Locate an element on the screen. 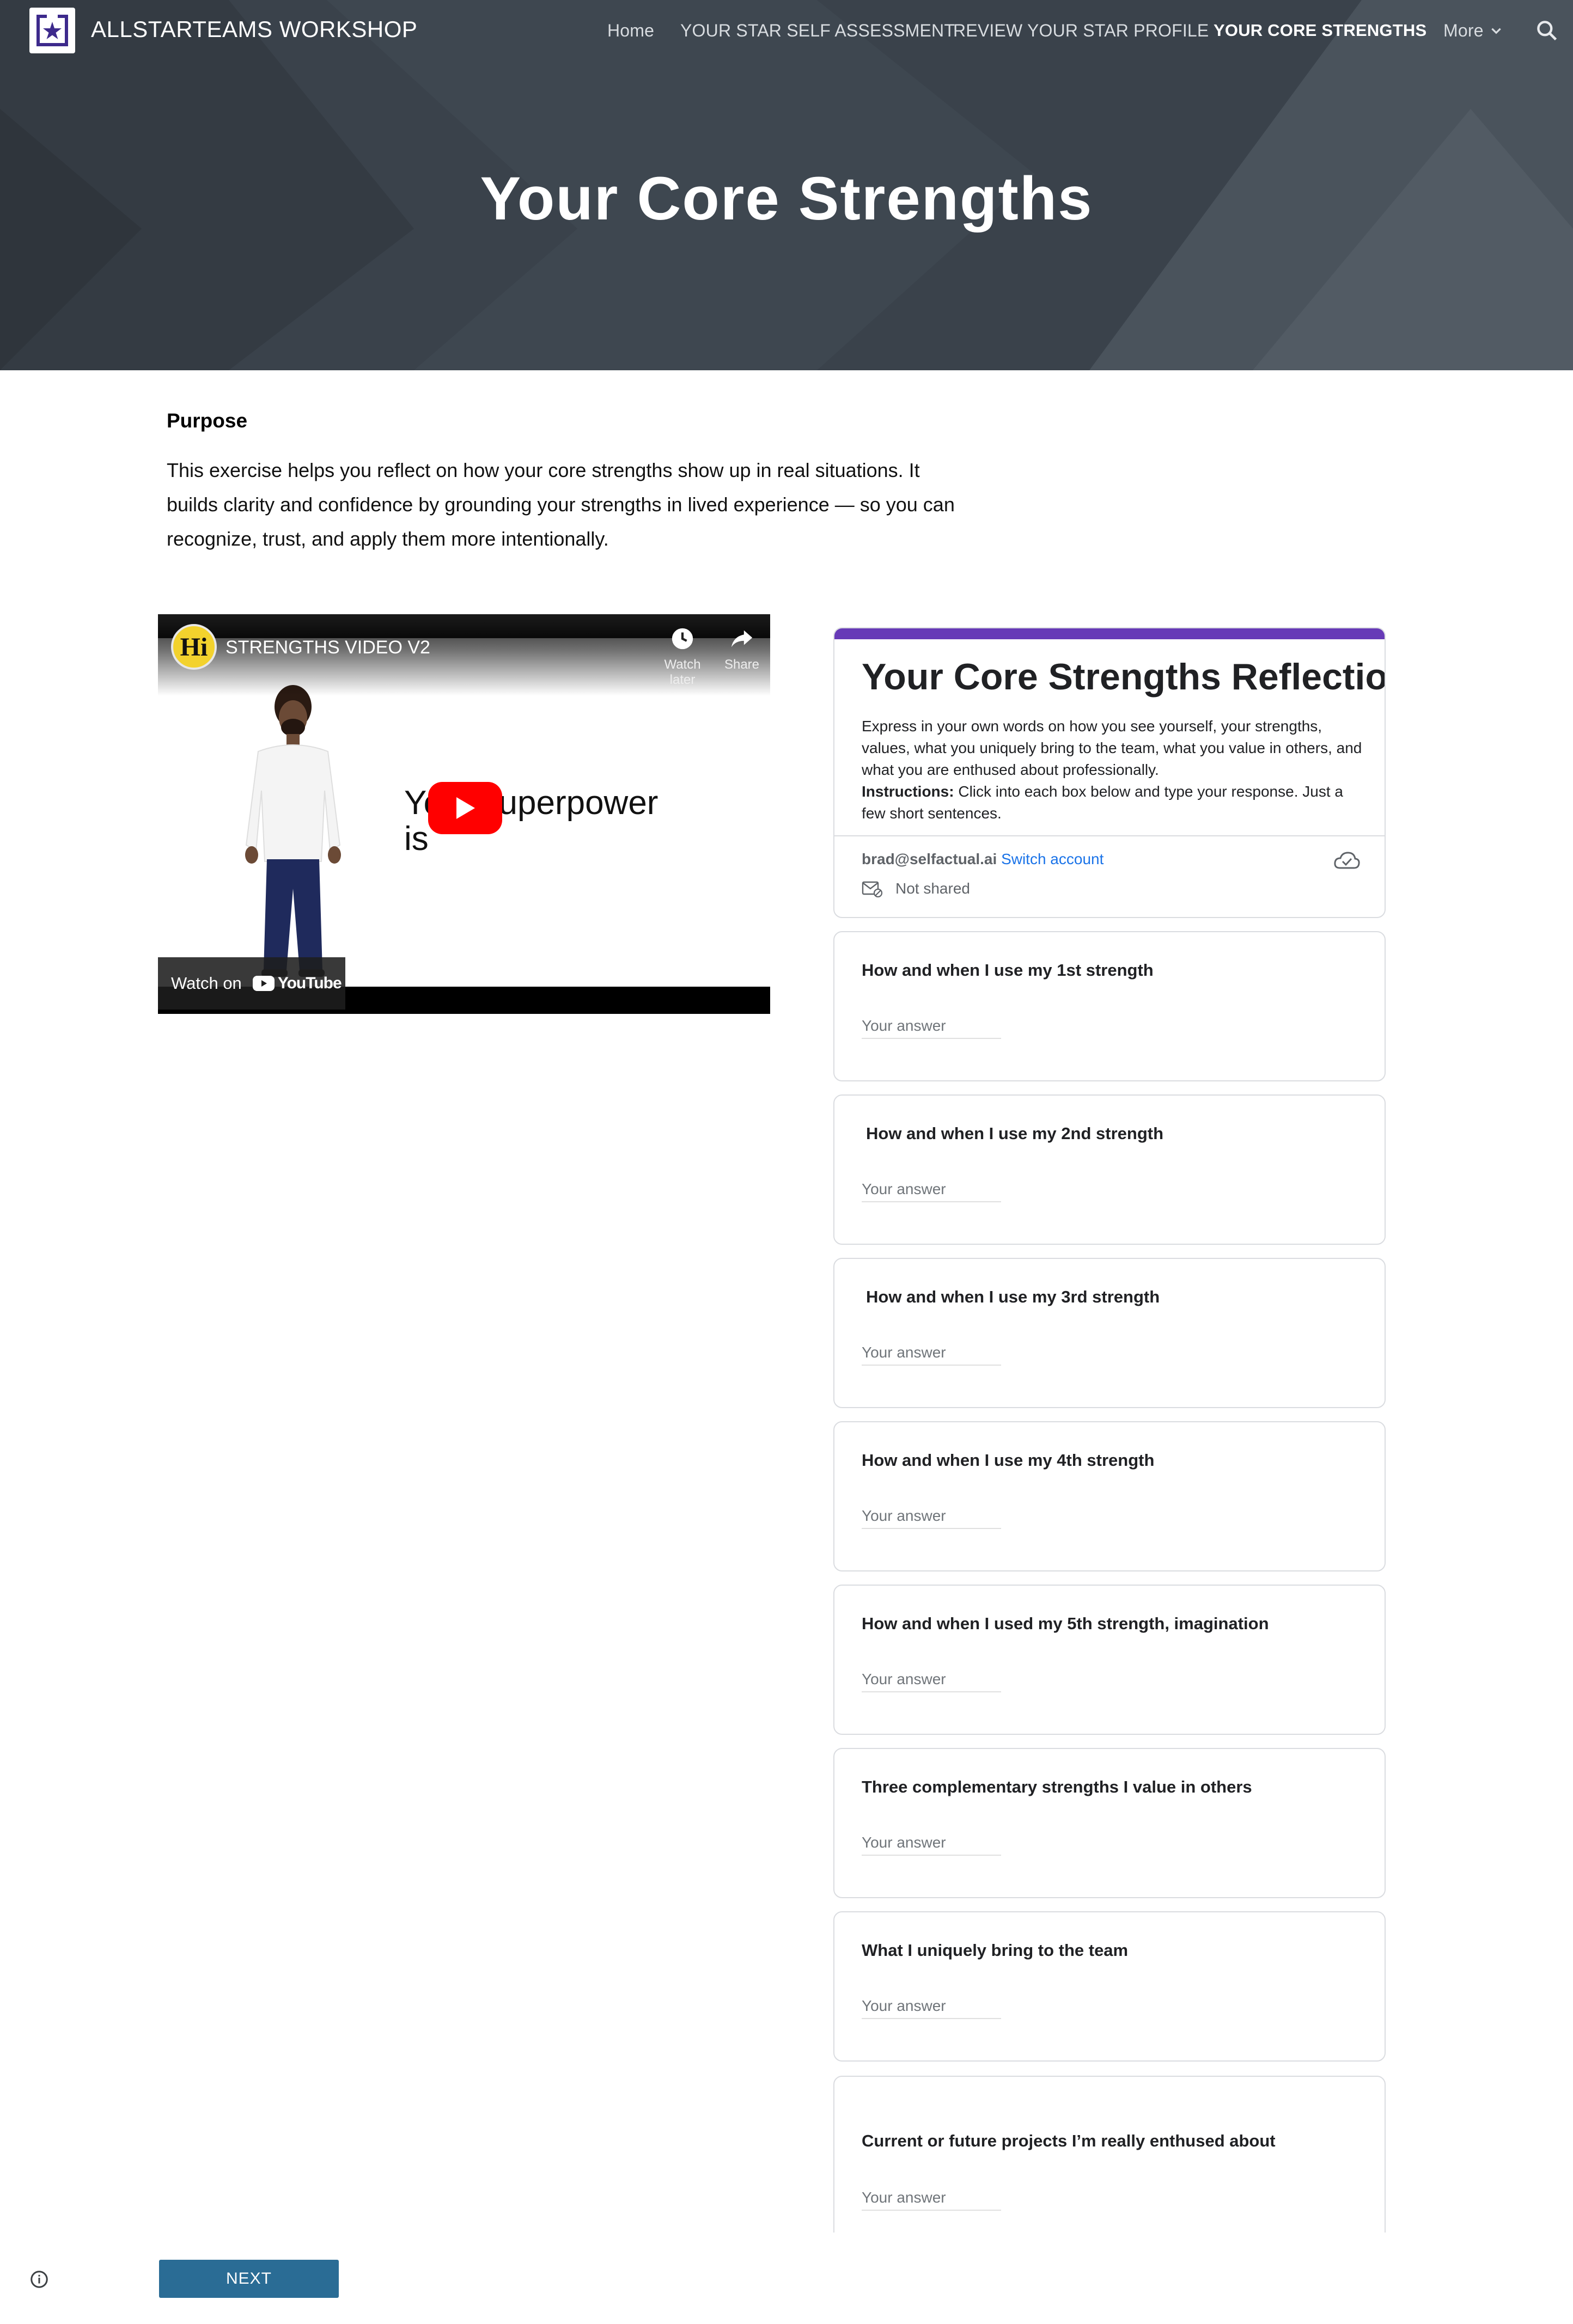  youtube-logo: YouTube is located at coordinates (297, 983).